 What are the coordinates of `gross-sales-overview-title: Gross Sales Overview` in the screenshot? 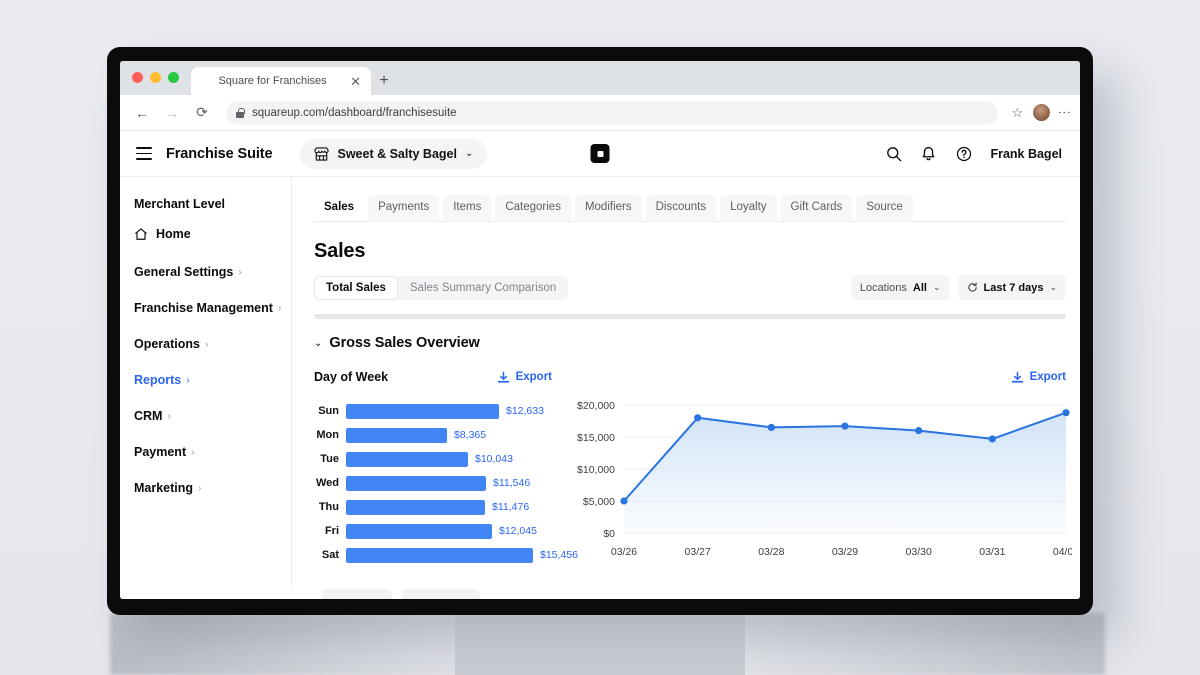 It's located at (404, 343).